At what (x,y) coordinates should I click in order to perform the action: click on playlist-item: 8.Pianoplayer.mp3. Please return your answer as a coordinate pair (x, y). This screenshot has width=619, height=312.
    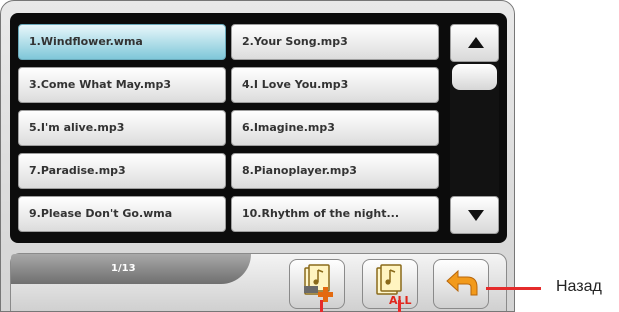
    Looking at the image, I should click on (335, 171).